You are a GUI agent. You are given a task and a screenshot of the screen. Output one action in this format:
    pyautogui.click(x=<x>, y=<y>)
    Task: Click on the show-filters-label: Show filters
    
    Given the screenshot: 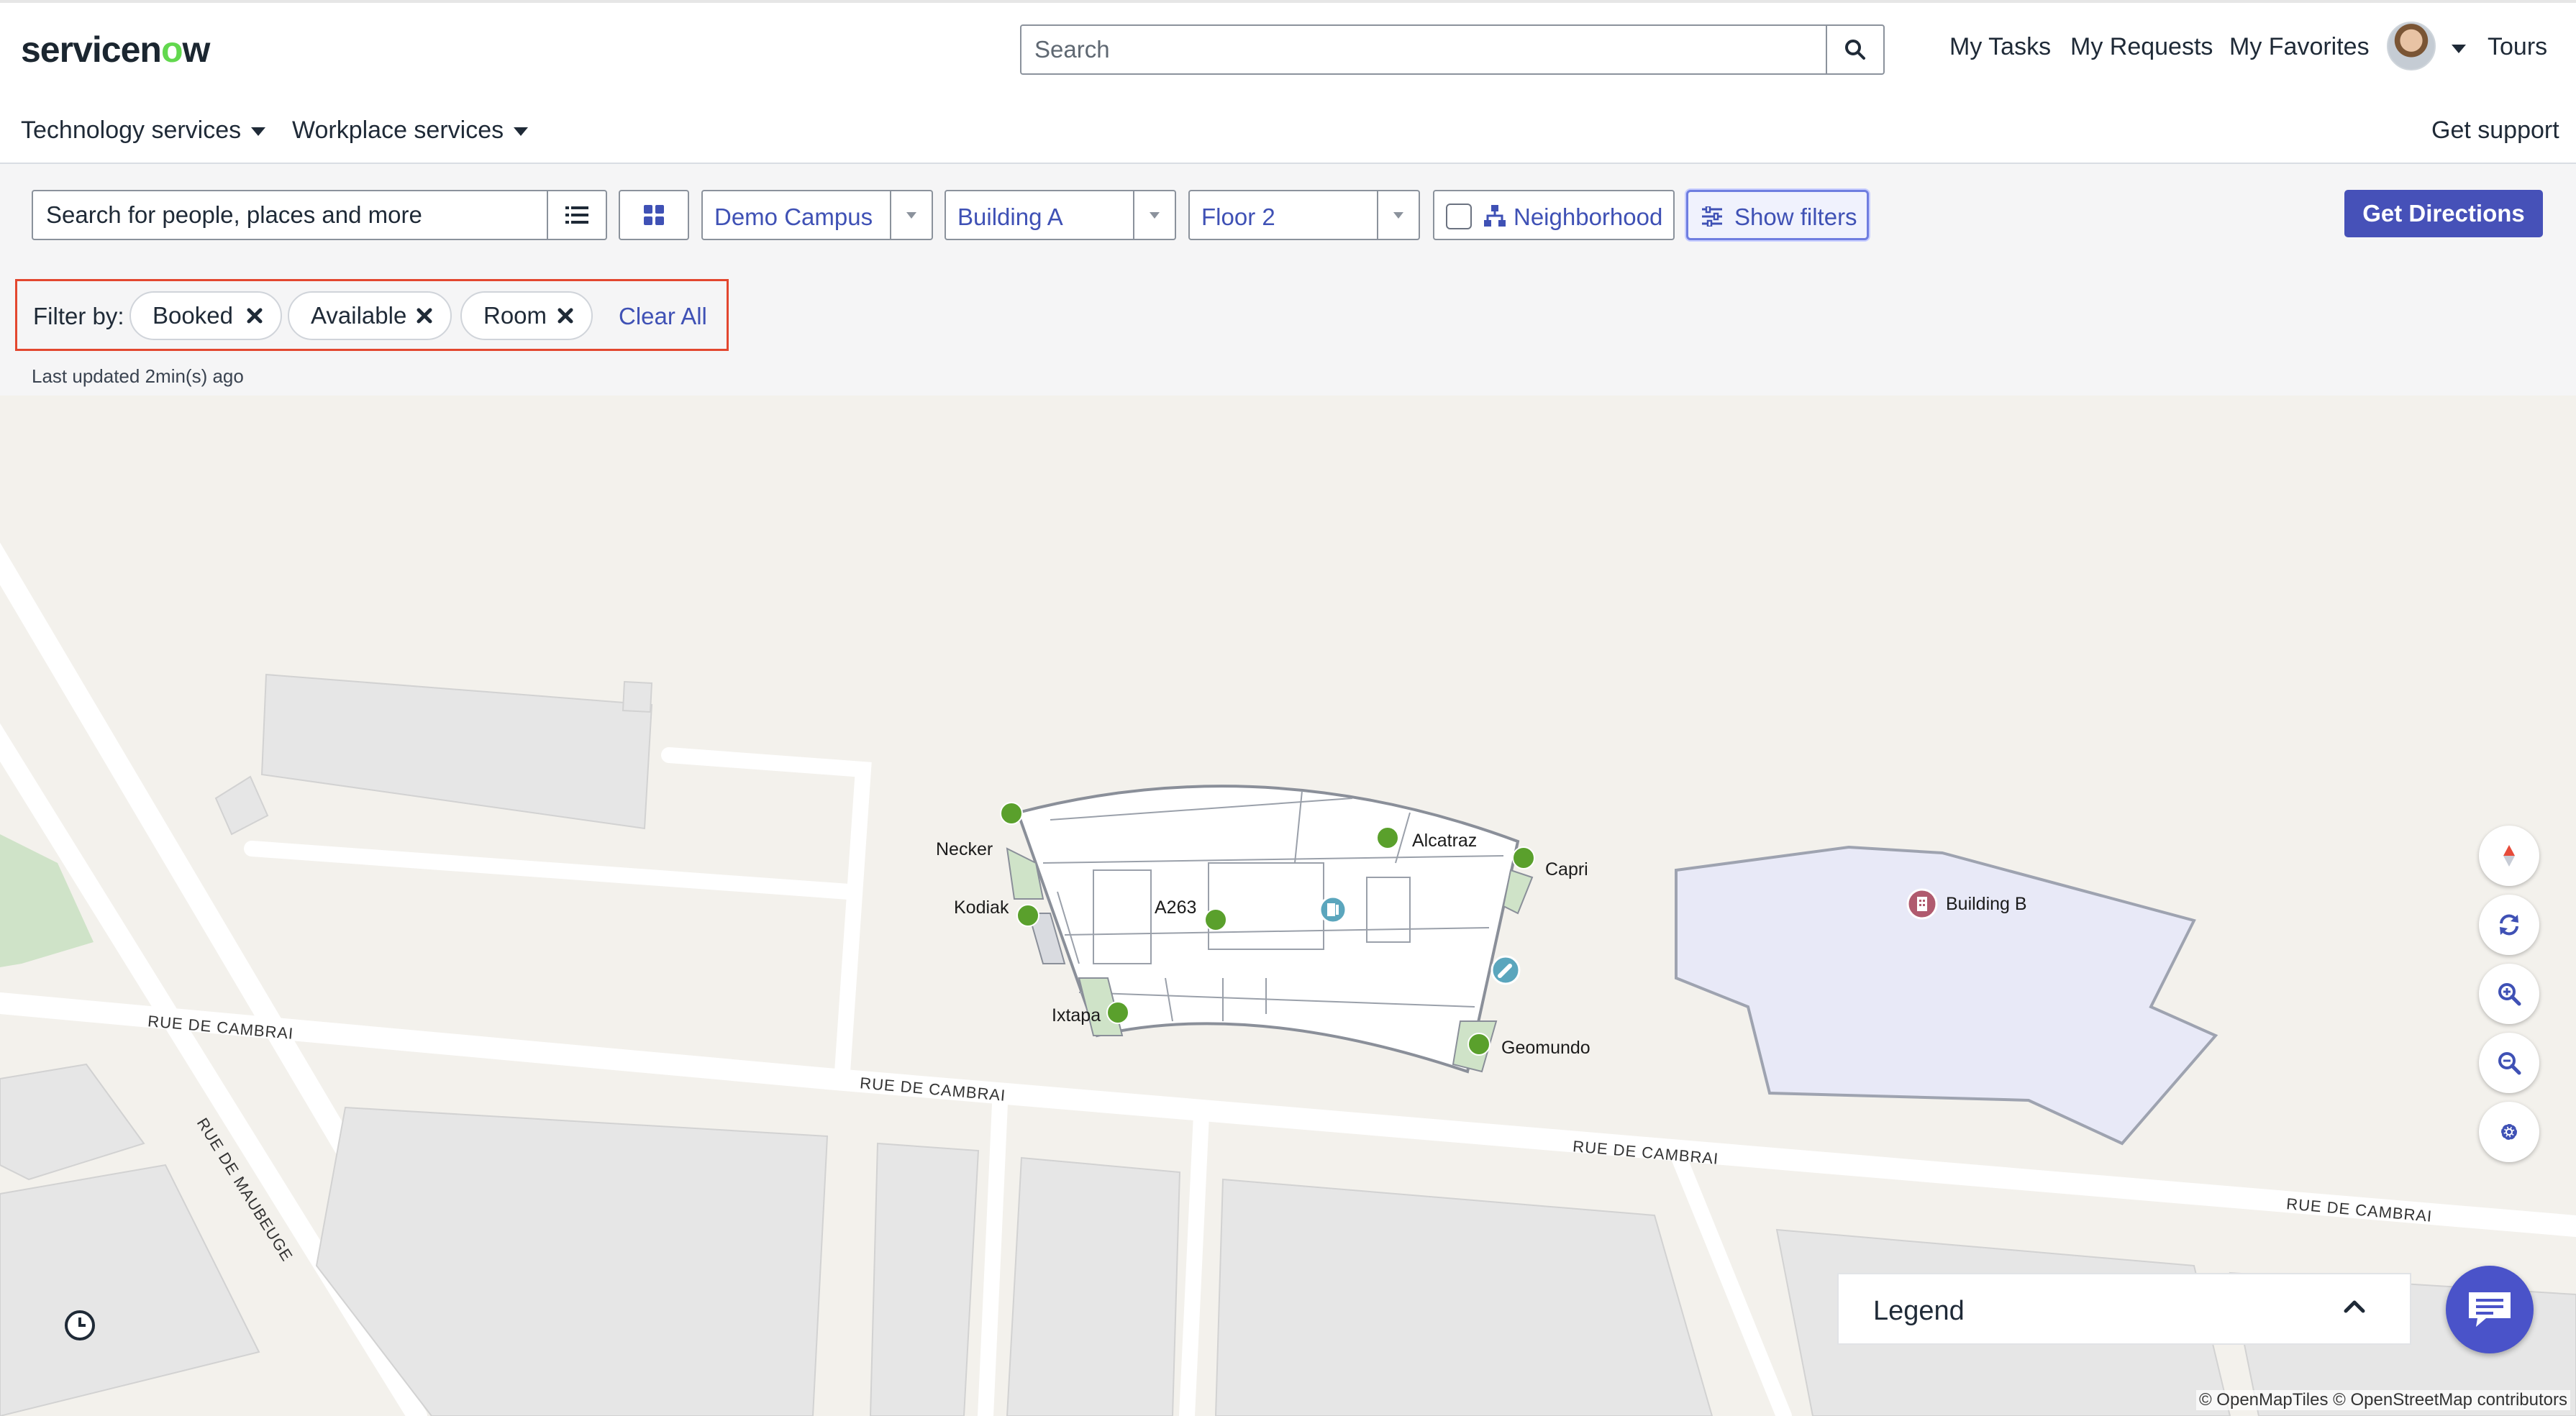 What is the action you would take?
    pyautogui.click(x=1795, y=217)
    